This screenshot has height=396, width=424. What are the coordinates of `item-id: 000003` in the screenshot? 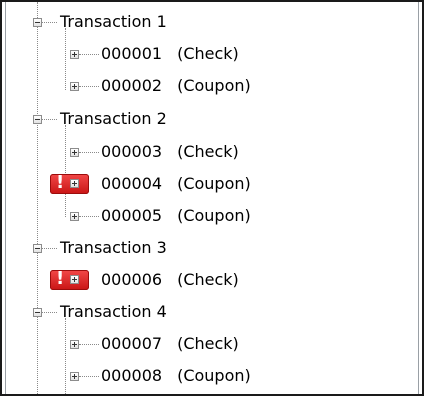 It's located at (132, 151).